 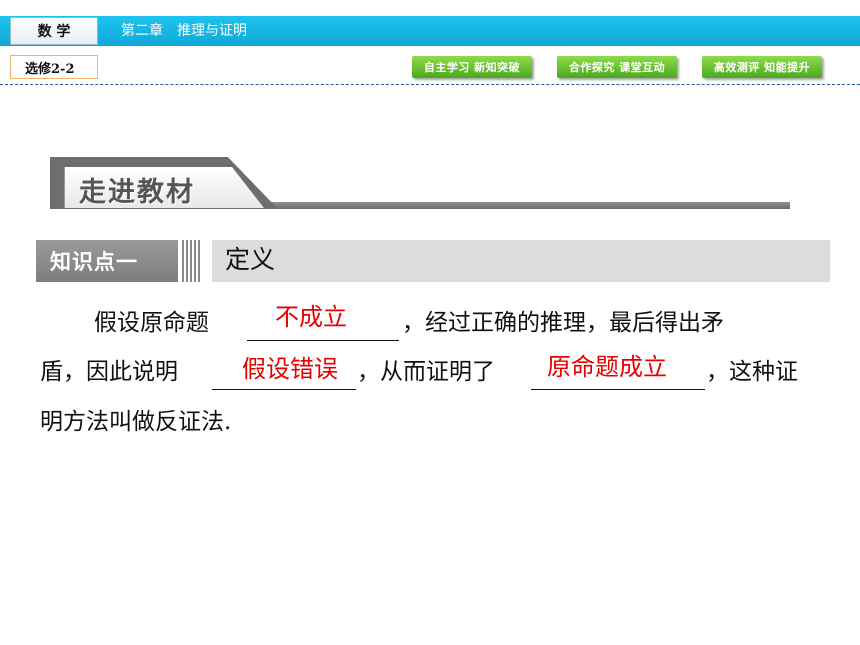 What do you see at coordinates (184, 31) in the screenshot?
I see `chapter-title: 第二章 推理与证明` at bounding box center [184, 31].